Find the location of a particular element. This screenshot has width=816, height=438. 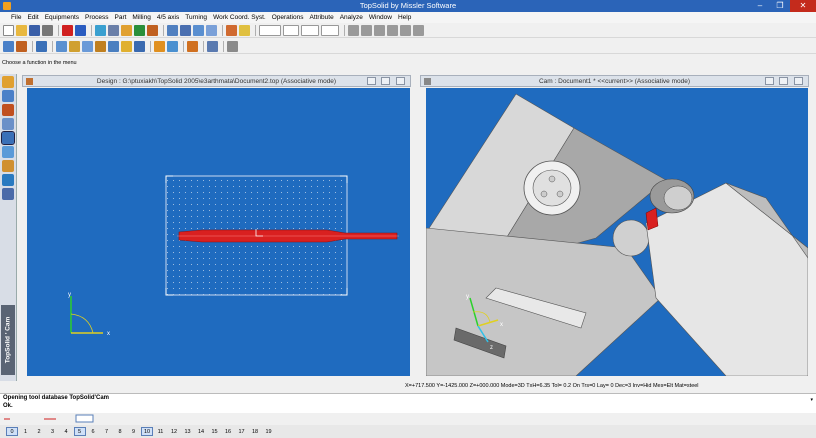

cam-icon is located at coordinates (8, 138).